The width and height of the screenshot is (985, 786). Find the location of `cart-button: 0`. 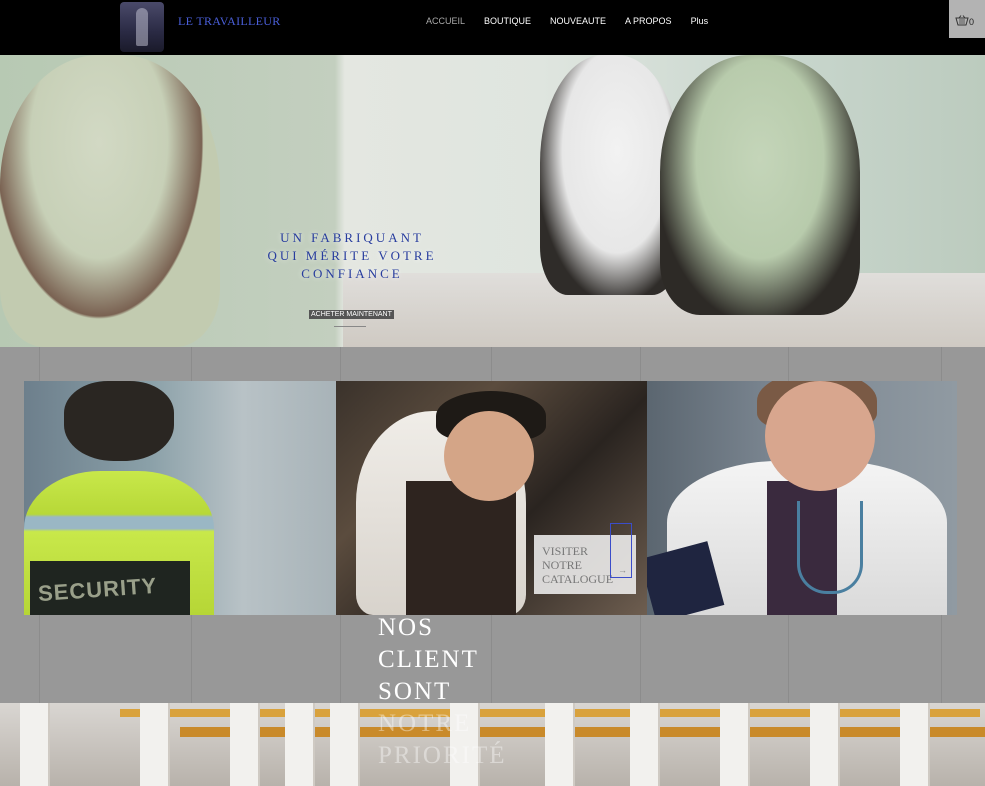

cart-button: 0 is located at coordinates (967, 19).